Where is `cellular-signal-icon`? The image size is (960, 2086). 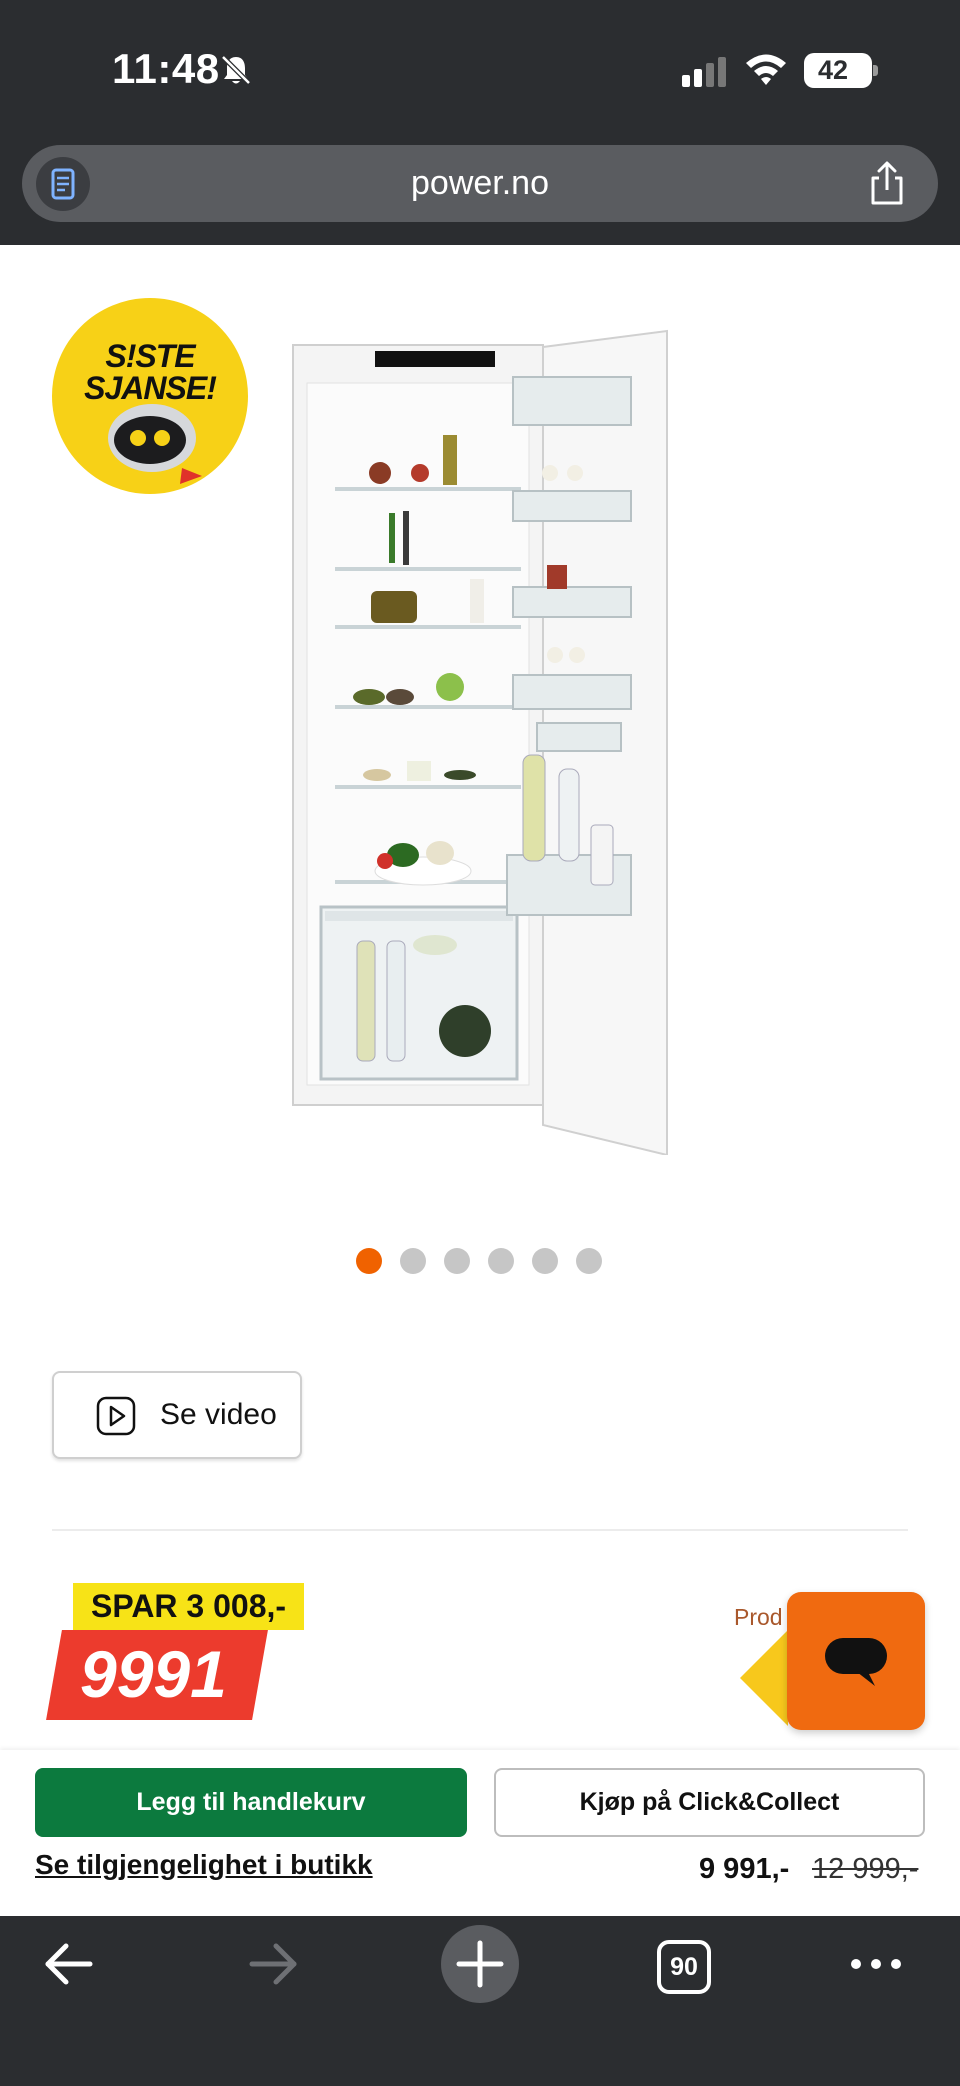
cellular-signal-icon is located at coordinates (704, 72).